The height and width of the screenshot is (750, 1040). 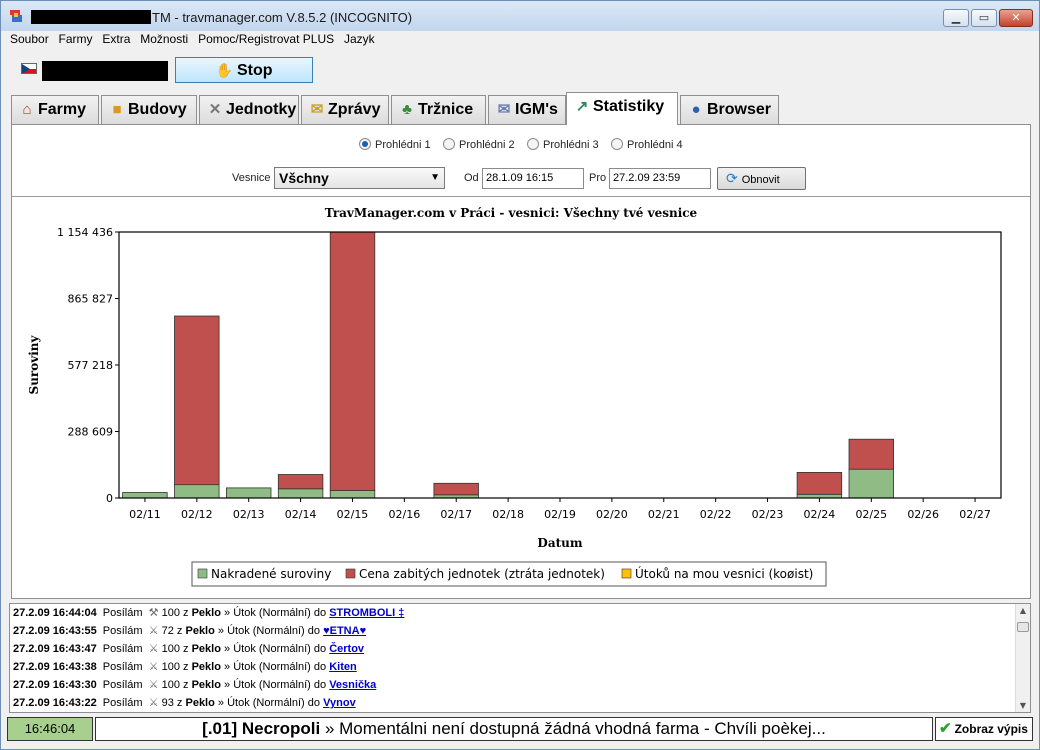 What do you see at coordinates (626, 573) in the screenshot?
I see `legend-swatch` at bounding box center [626, 573].